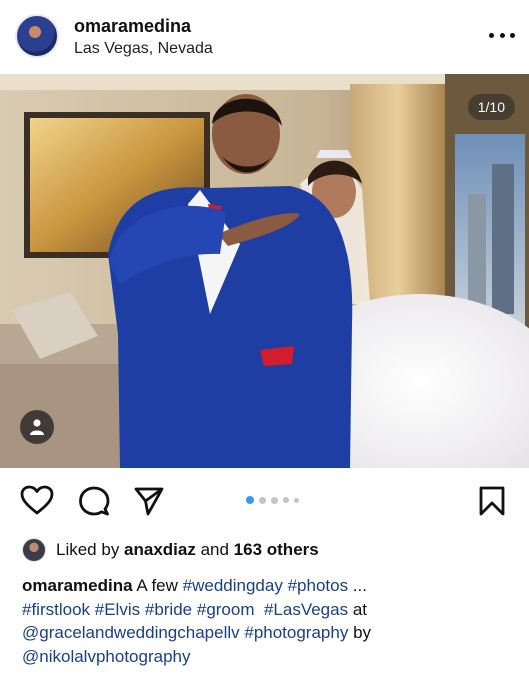 The image size is (529, 675). What do you see at coordinates (77, 585) in the screenshot?
I see `caption-username: omaramedina` at bounding box center [77, 585].